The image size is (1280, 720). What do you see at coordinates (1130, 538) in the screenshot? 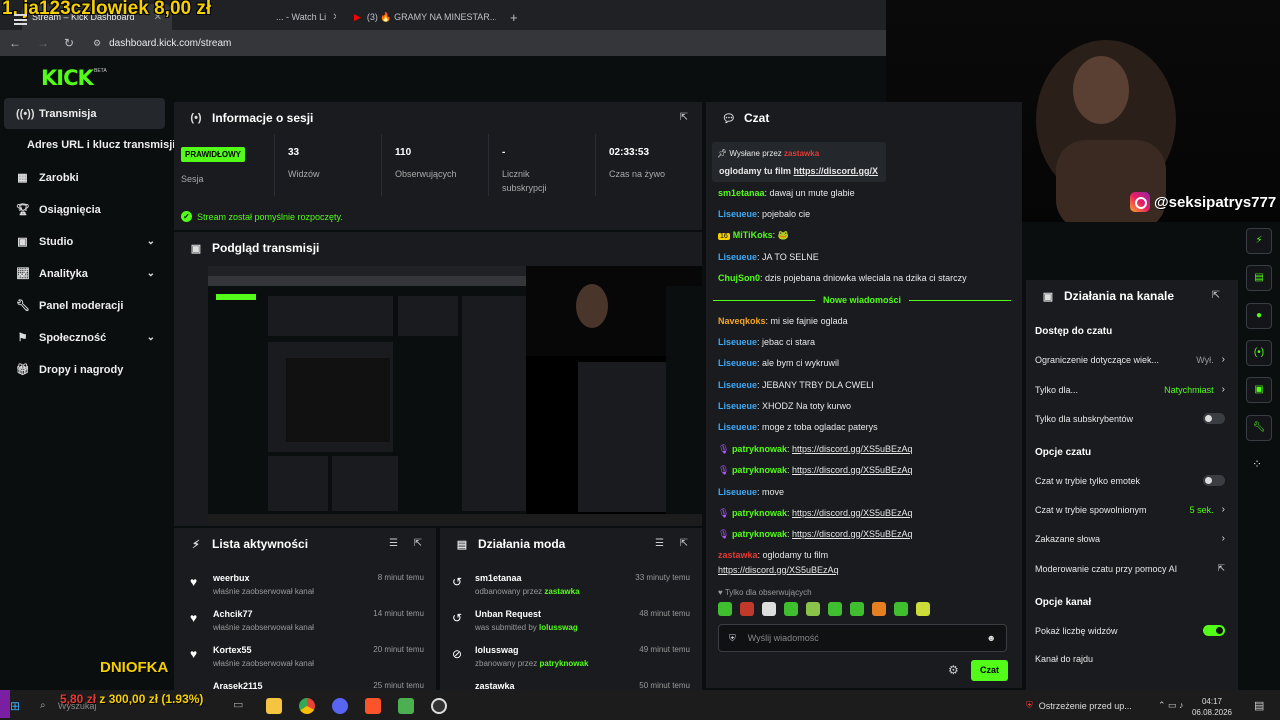
I see `banned-words-row: Zakazane słowa ›` at bounding box center [1130, 538].